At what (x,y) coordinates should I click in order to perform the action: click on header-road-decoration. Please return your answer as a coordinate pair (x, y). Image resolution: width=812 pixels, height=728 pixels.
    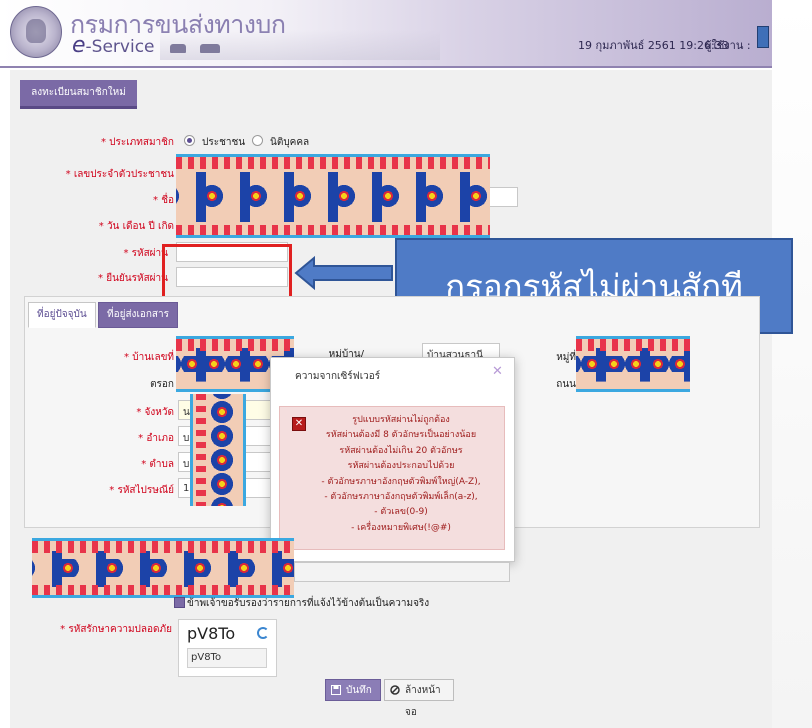
    Looking at the image, I should click on (300, 45).